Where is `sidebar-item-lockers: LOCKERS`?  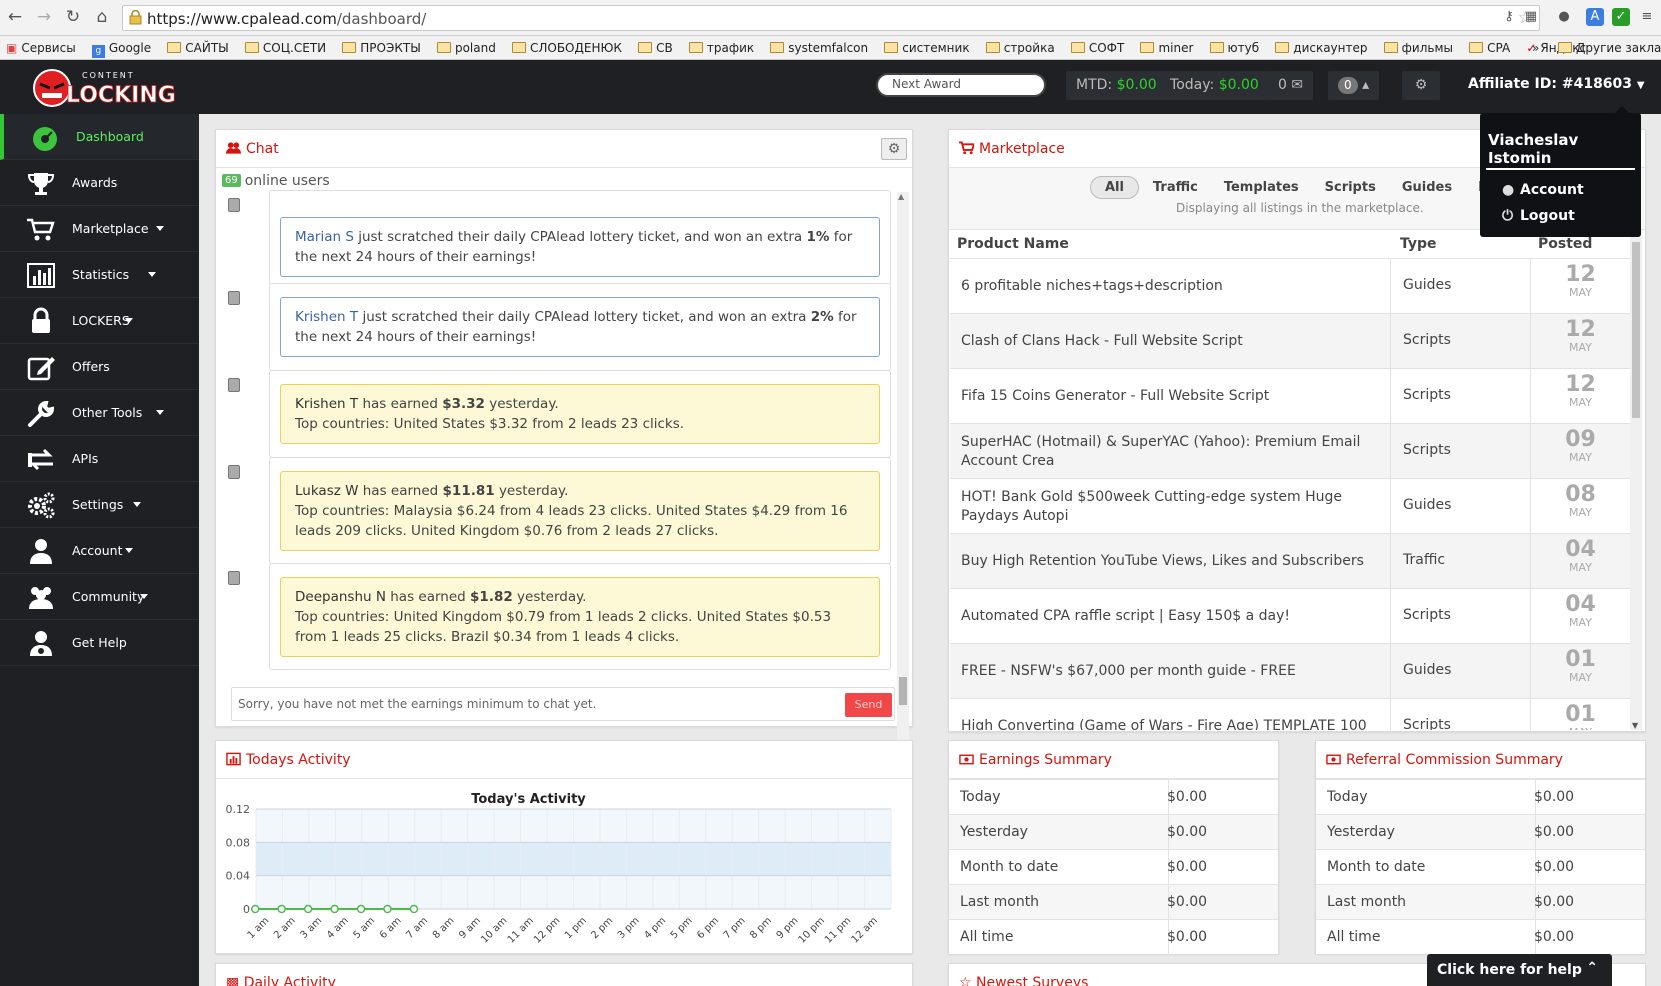
sidebar-item-lockers: LOCKERS is located at coordinates (99, 321).